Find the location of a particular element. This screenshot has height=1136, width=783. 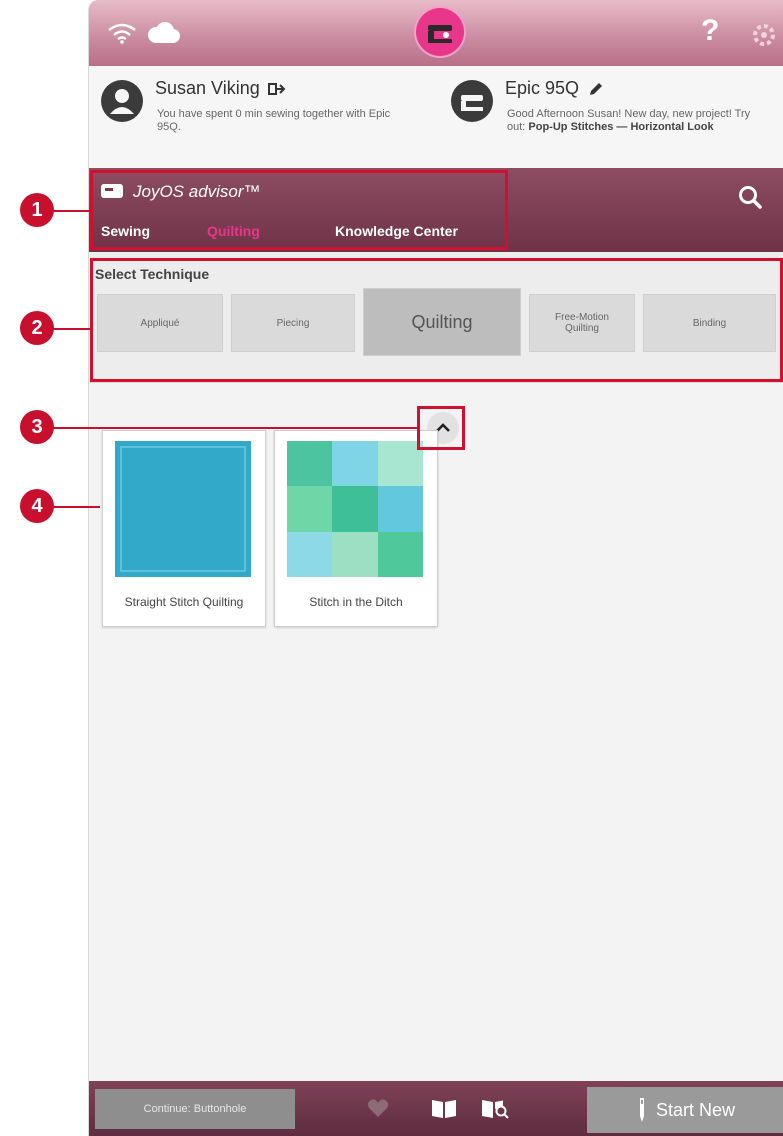

continue-button: Continue: Buttonhole is located at coordinates (195, 1109).